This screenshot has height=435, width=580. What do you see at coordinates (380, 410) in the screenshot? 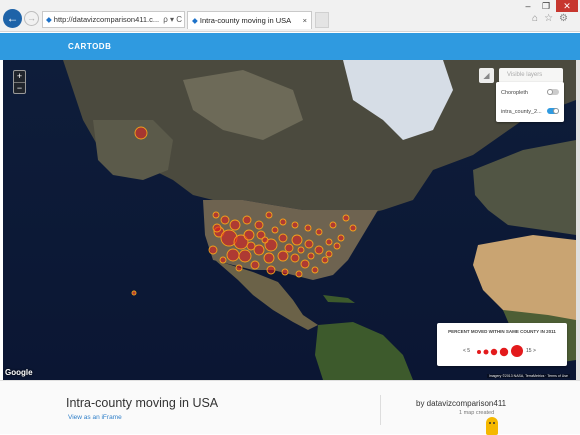
I see `footer-divider` at bounding box center [380, 410].